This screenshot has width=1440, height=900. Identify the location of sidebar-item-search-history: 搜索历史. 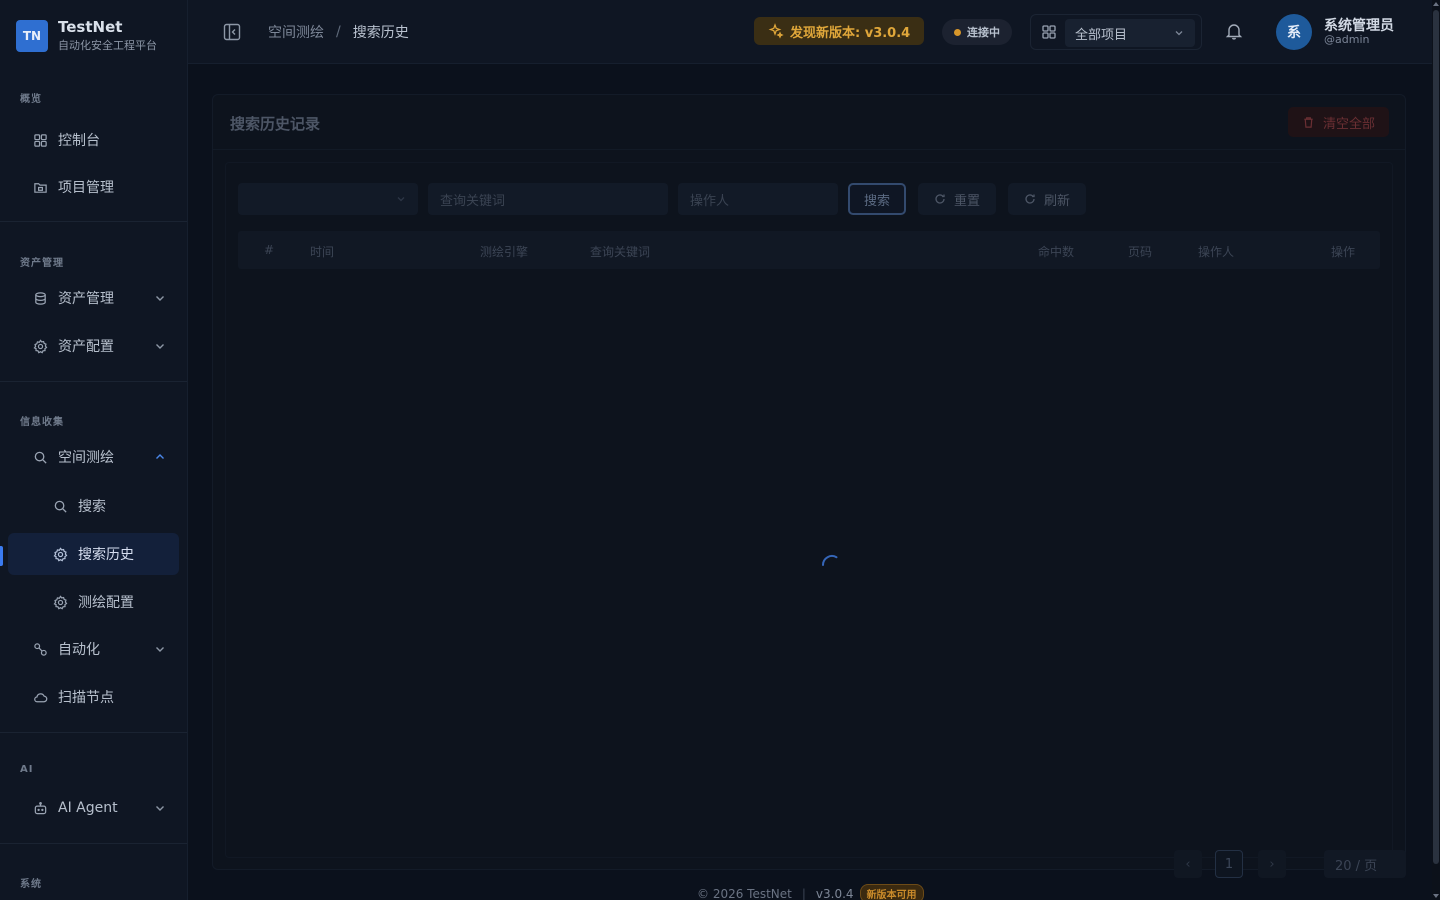
(93, 554).